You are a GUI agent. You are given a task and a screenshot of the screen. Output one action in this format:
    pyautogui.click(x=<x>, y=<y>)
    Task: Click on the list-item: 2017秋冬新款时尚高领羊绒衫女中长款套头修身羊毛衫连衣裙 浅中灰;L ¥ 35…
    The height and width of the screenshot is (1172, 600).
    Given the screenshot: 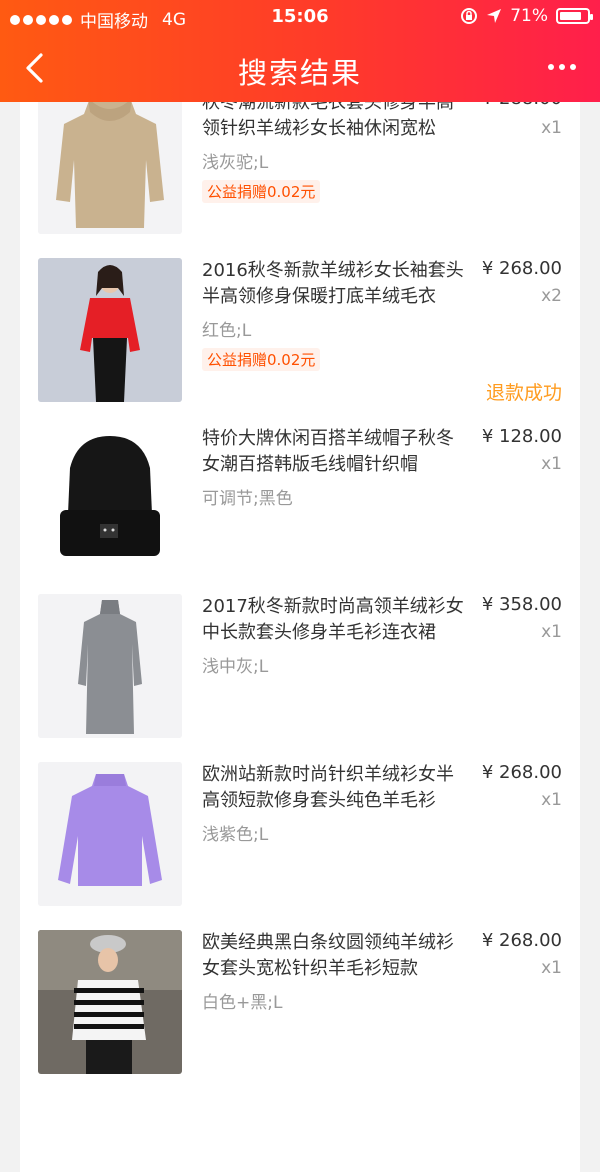 What is the action you would take?
    pyautogui.click(x=300, y=678)
    